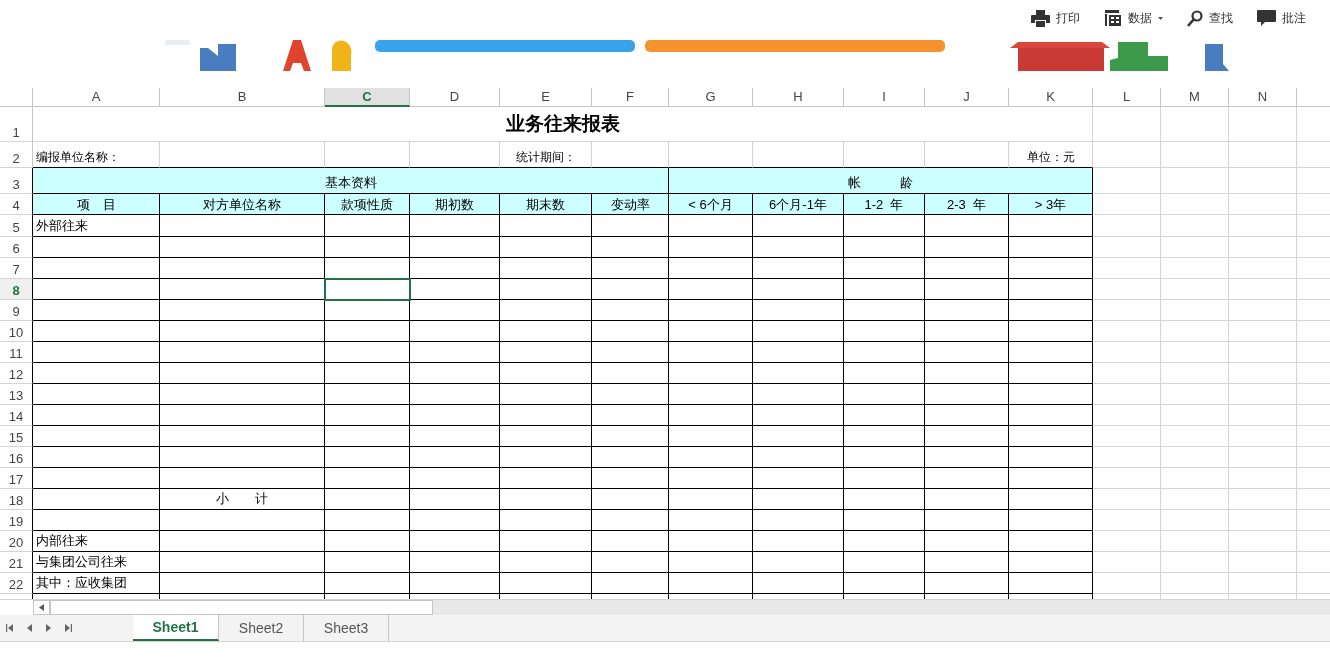  What do you see at coordinates (884, 204) in the screenshot?
I see `column-heading: 1-2 年` at bounding box center [884, 204].